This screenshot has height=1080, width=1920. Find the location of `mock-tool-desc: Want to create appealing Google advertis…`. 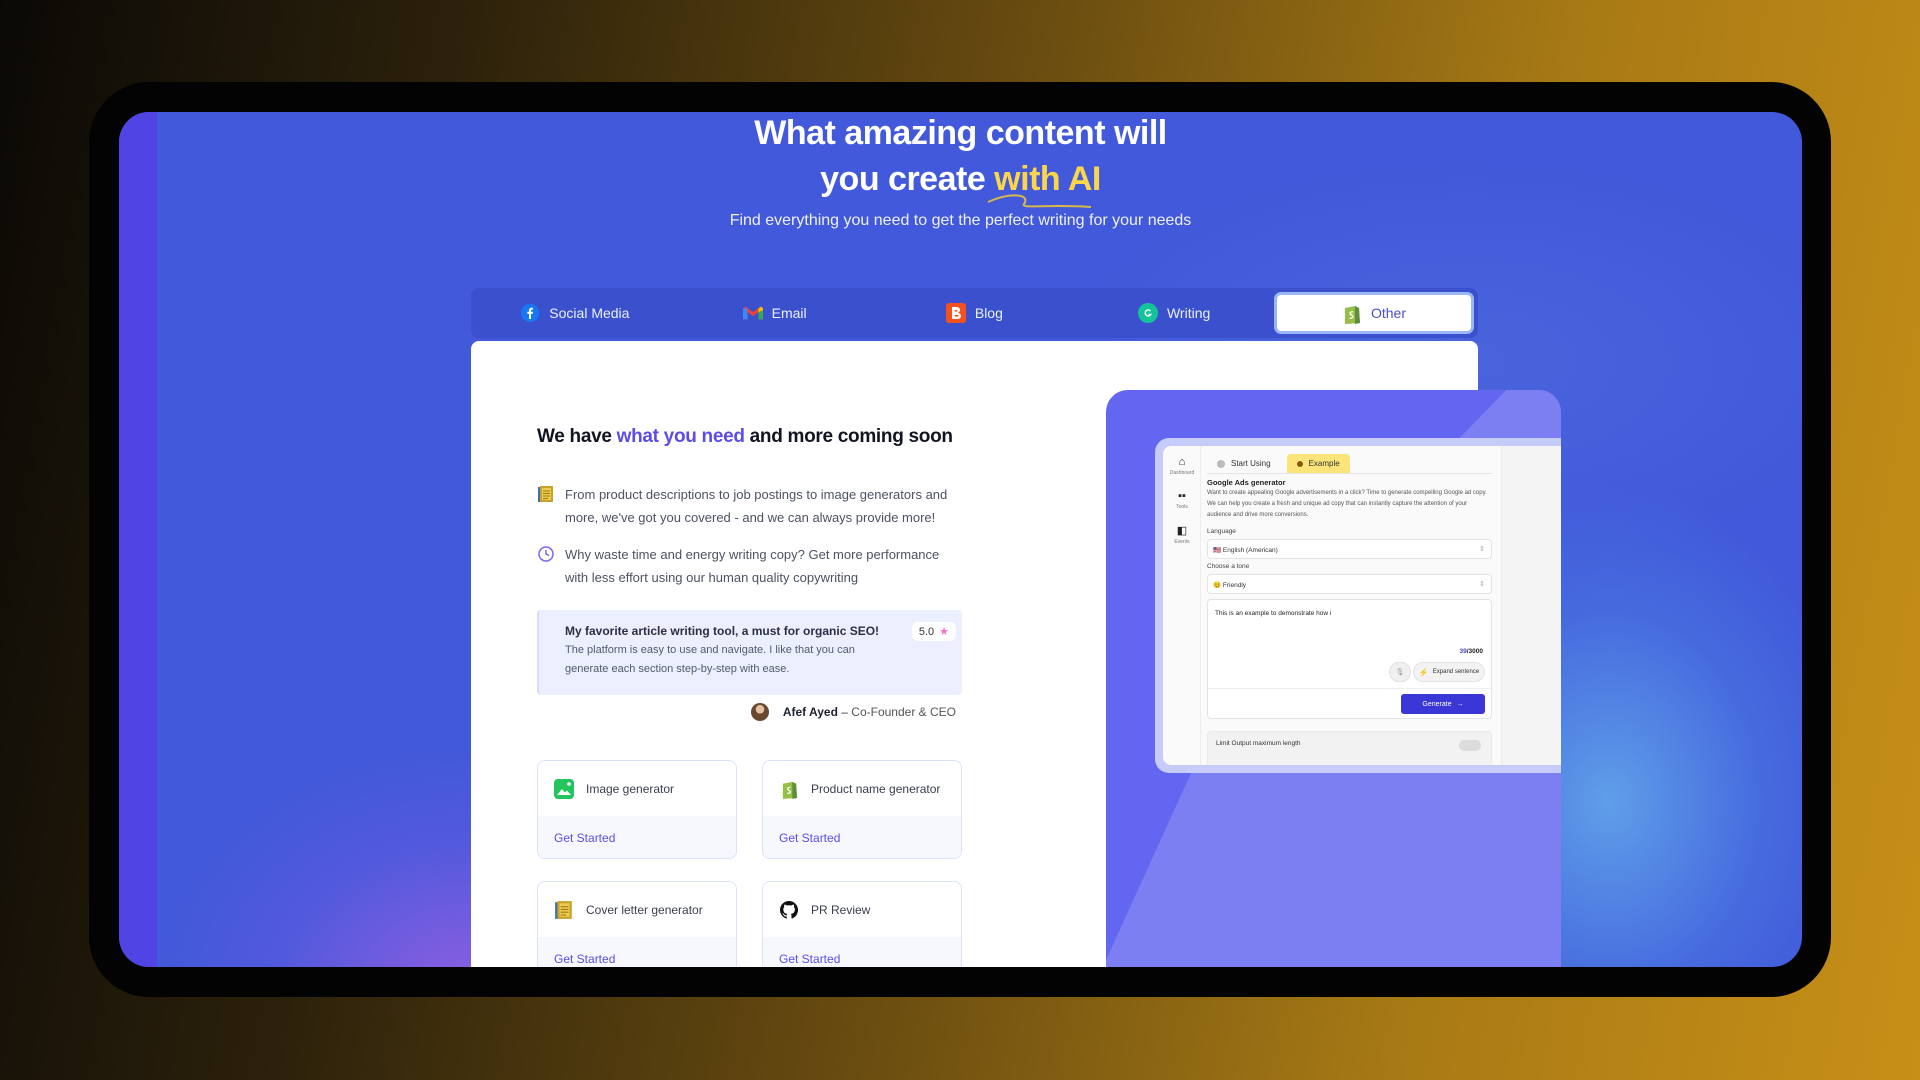

mock-tool-desc: Want to create appealing Google advertis… is located at coordinates (1347, 504).